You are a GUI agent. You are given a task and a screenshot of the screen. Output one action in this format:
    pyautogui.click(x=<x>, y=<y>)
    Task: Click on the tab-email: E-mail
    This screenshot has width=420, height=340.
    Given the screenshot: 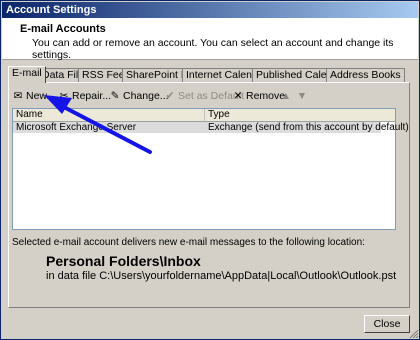 What is the action you would take?
    pyautogui.click(x=27, y=74)
    